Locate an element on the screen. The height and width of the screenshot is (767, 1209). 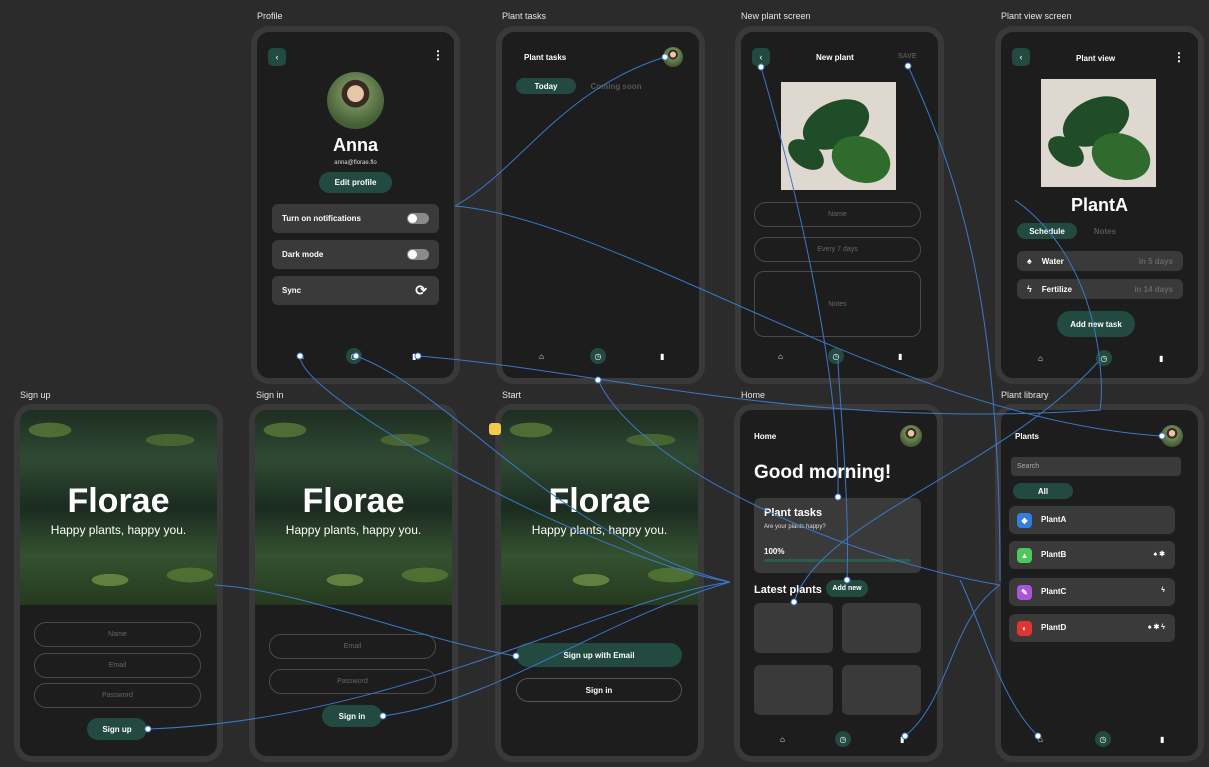
frame-label-sign-in: Sign in is located at coordinates (270, 395).